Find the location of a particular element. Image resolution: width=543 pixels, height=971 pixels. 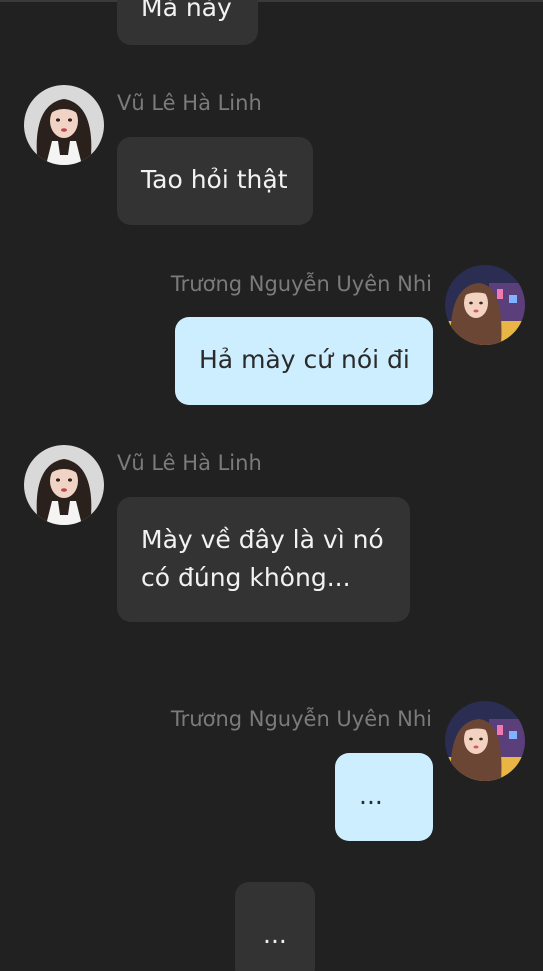

top-divider is located at coordinates (271, 1).